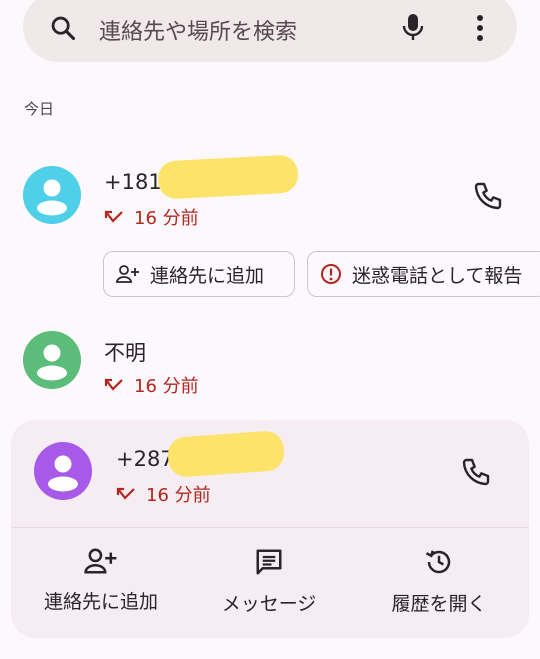 Image resolution: width=540 pixels, height=659 pixels. I want to click on message-icon, so click(269, 562).